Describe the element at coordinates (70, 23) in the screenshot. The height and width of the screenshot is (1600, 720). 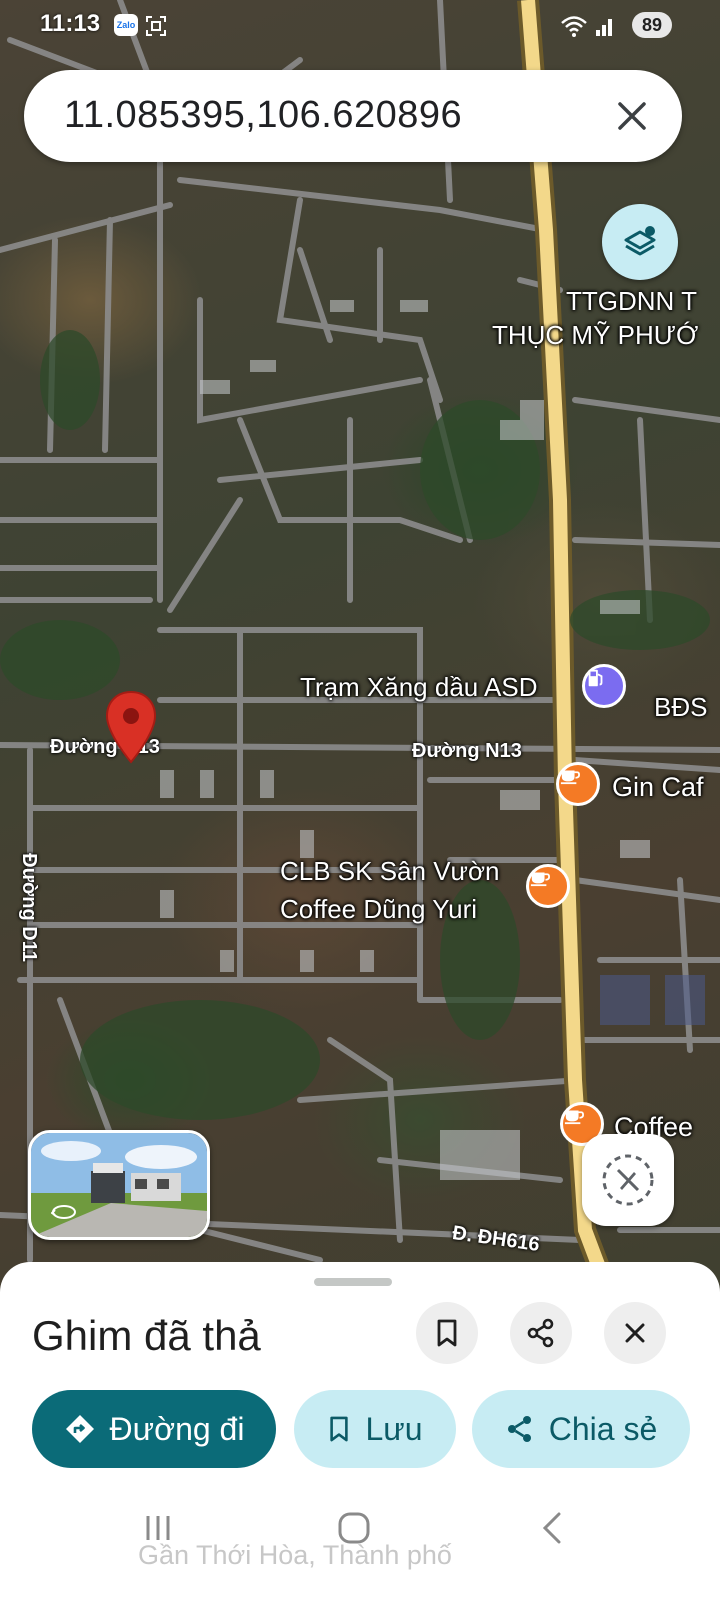
I see `status-time: 11:13` at that location.